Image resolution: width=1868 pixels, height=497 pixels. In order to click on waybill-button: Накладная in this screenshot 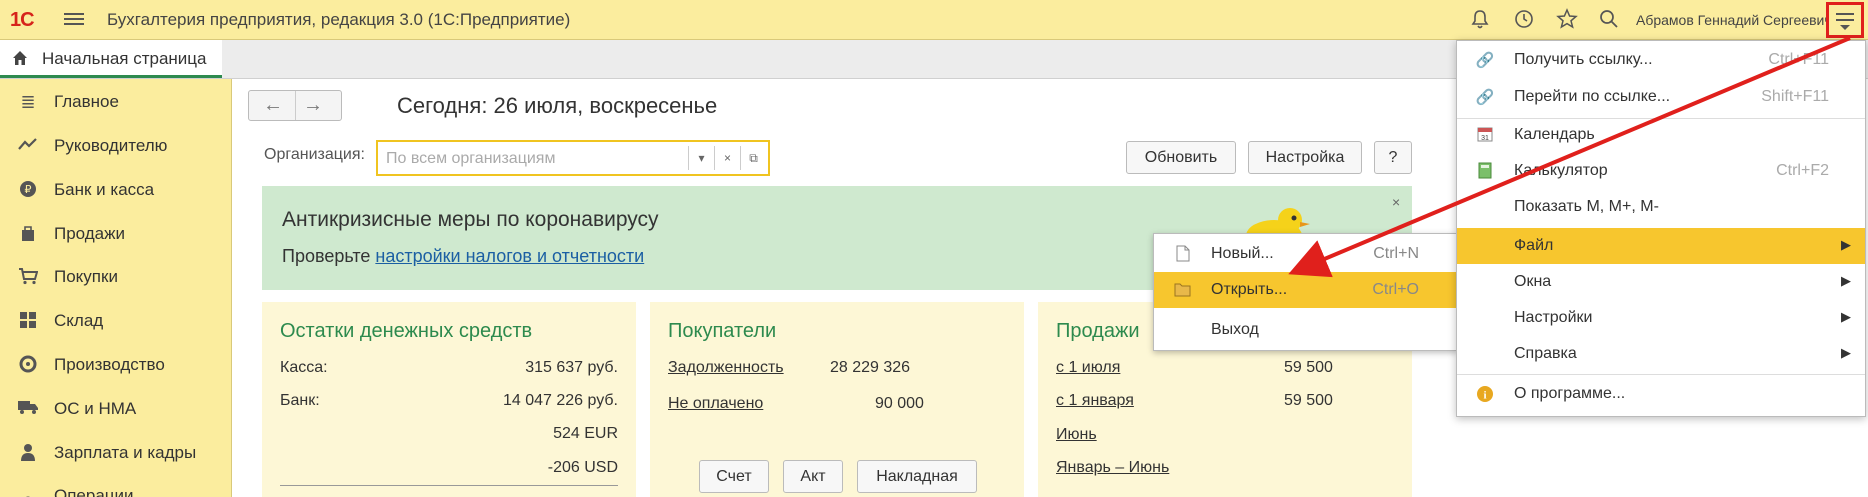, I will do `click(917, 476)`.